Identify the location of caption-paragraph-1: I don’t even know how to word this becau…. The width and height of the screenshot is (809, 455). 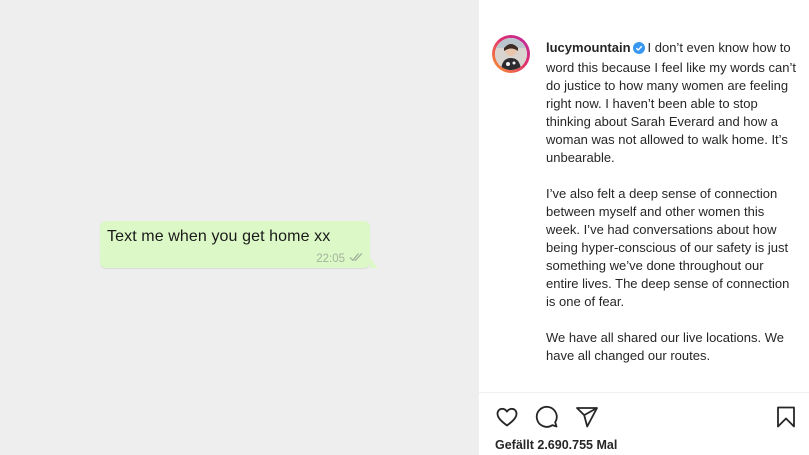
(671, 102).